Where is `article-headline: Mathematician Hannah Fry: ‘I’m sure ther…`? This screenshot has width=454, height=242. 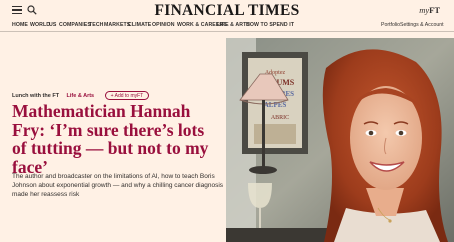
article-headline: Mathematician Hannah Fry: ‘I’m sure ther… is located at coordinates (117, 139).